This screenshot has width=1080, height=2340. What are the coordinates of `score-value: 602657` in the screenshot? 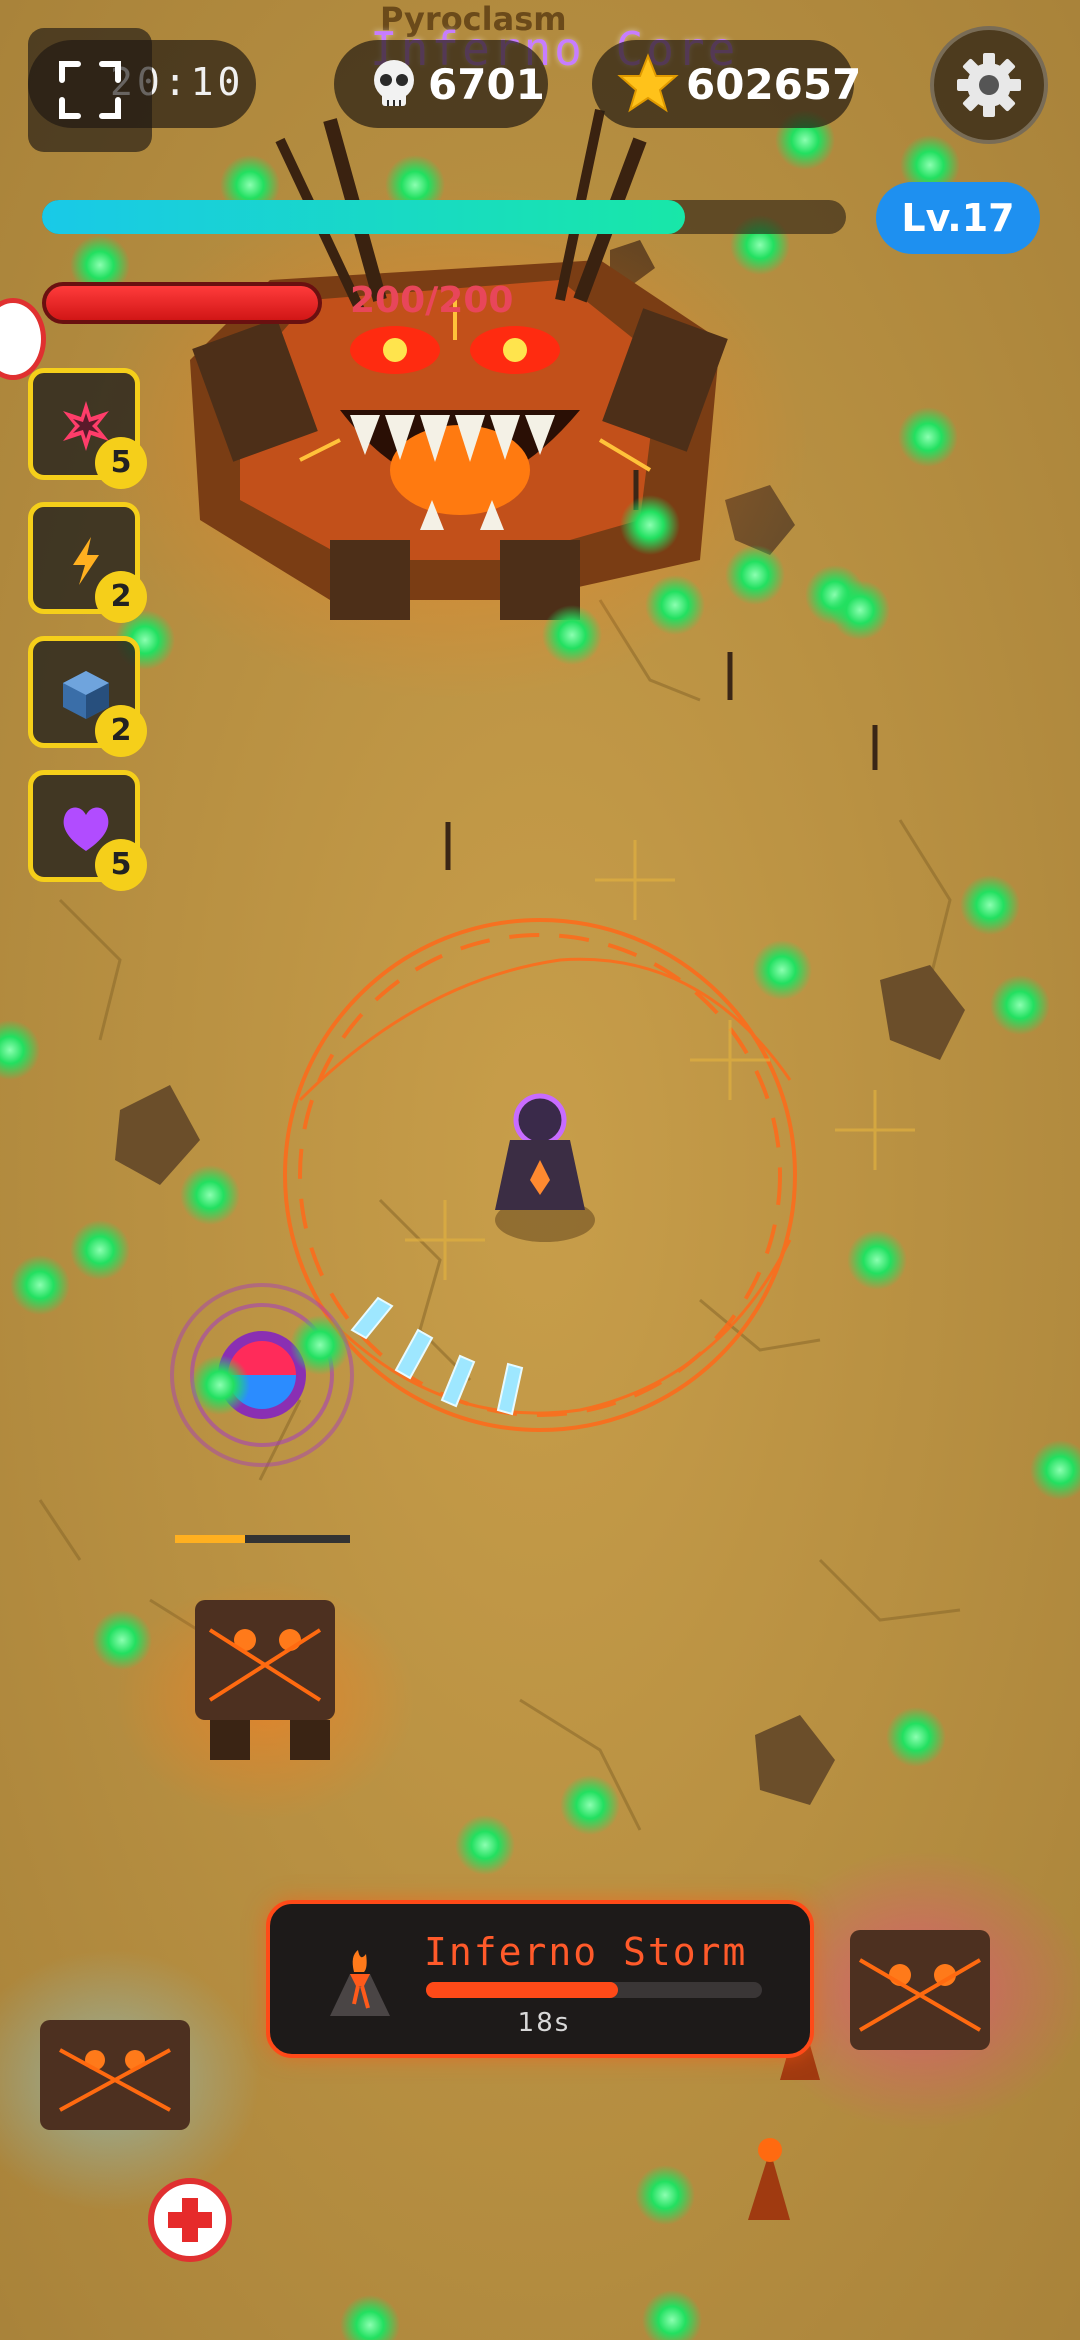 It's located at (774, 84).